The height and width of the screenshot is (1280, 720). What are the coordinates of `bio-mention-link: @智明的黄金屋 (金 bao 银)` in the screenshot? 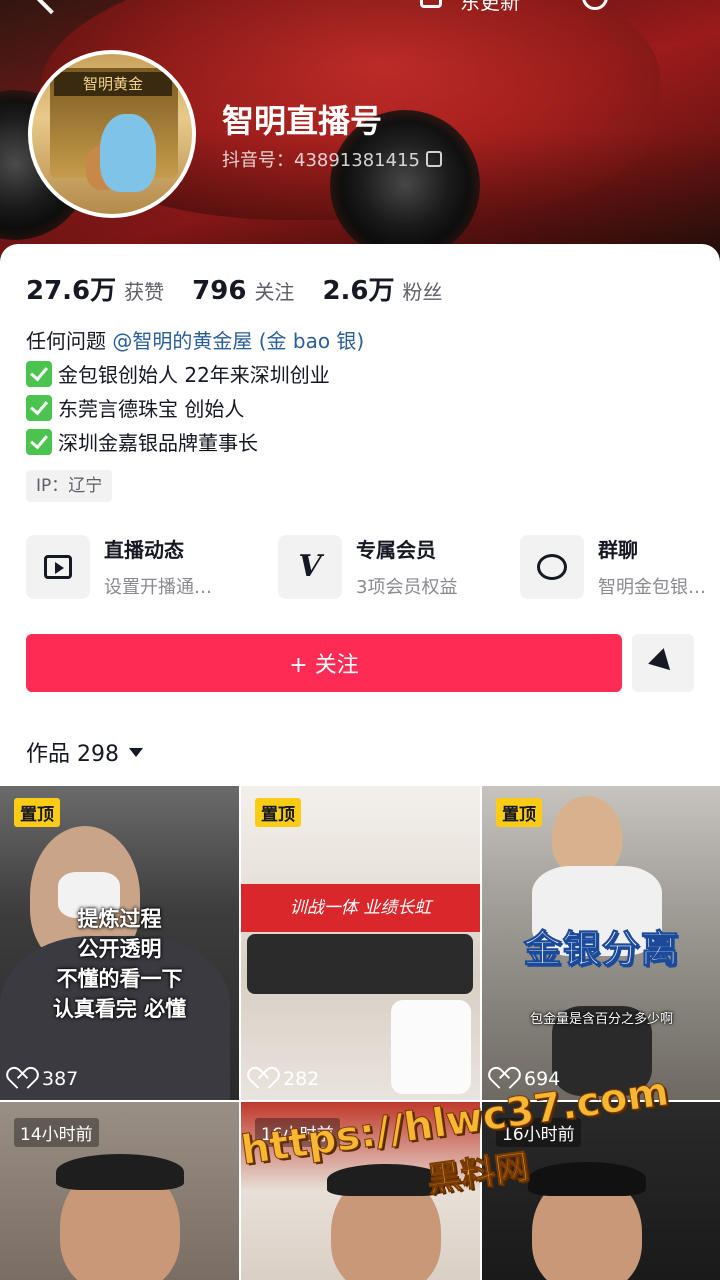 It's located at (238, 341).